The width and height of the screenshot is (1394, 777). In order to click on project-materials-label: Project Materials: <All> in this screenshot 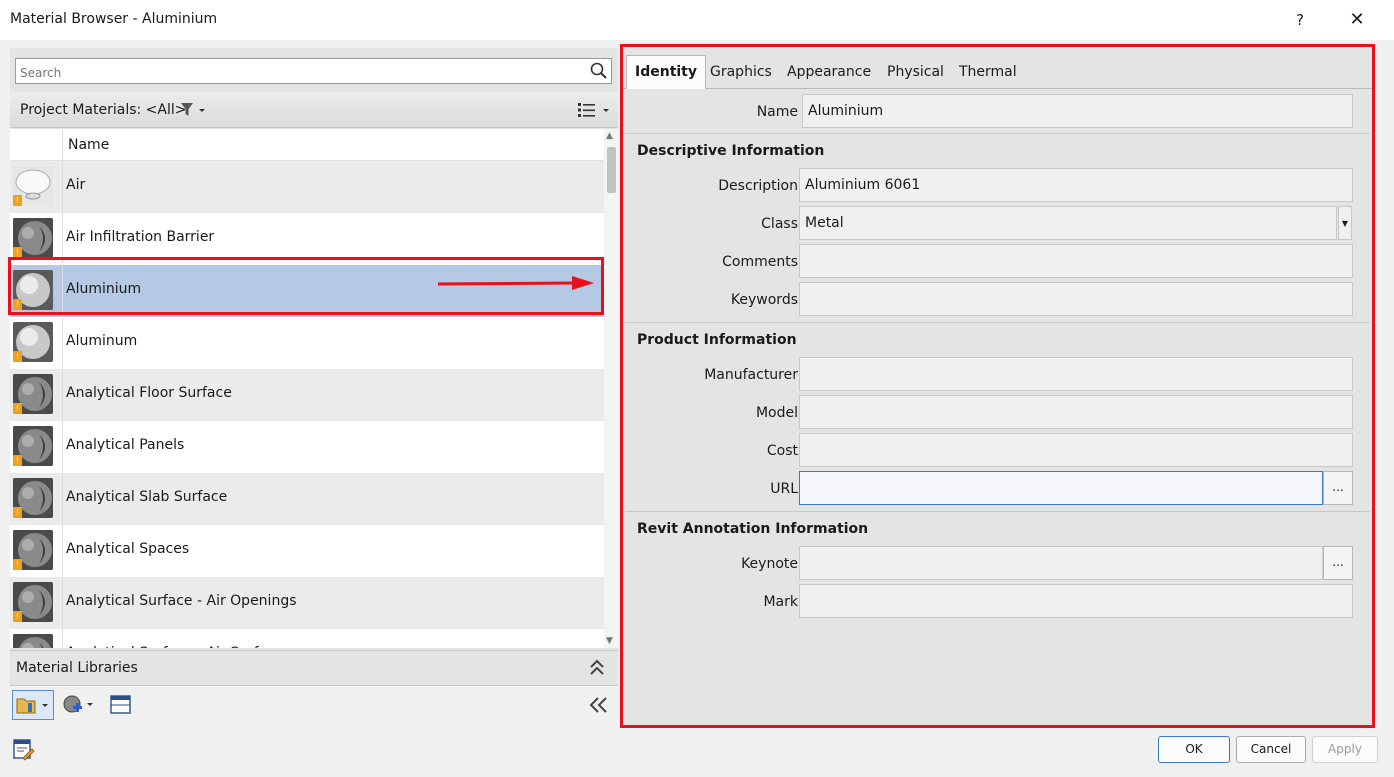, I will do `click(103, 110)`.